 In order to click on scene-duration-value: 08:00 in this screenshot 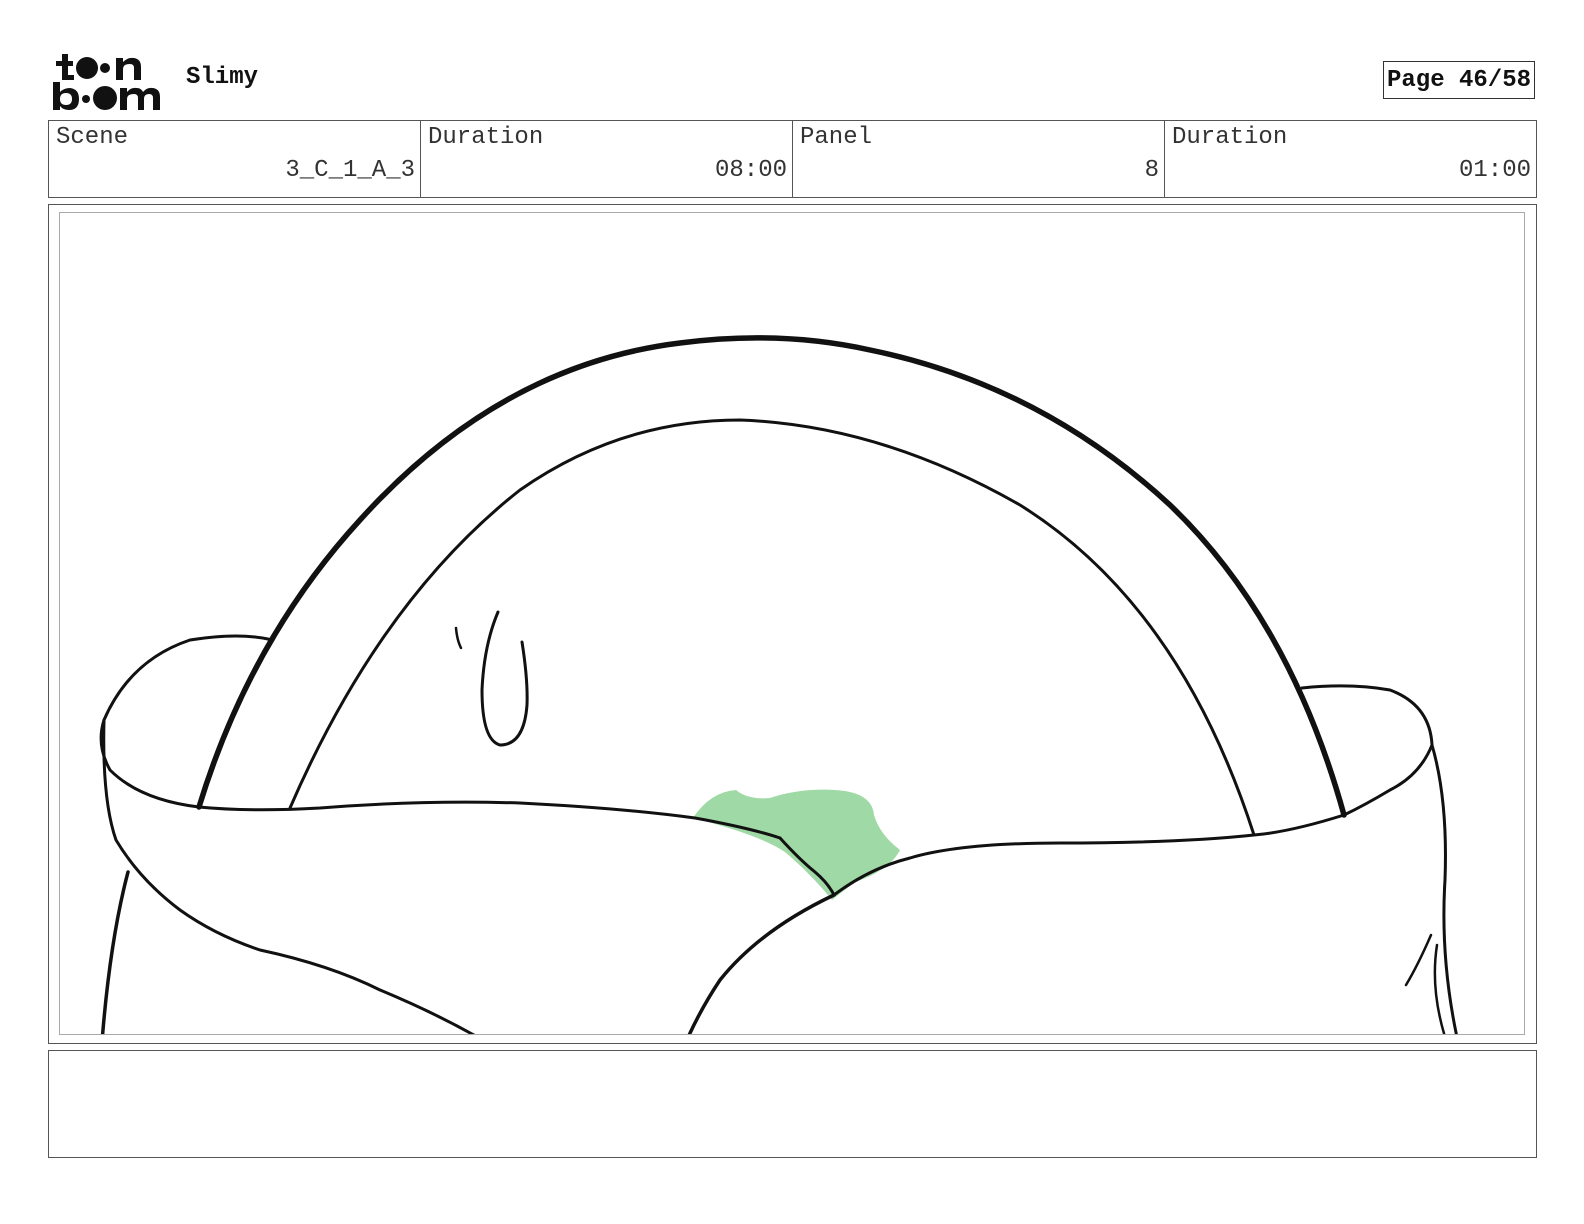, I will do `click(750, 170)`.